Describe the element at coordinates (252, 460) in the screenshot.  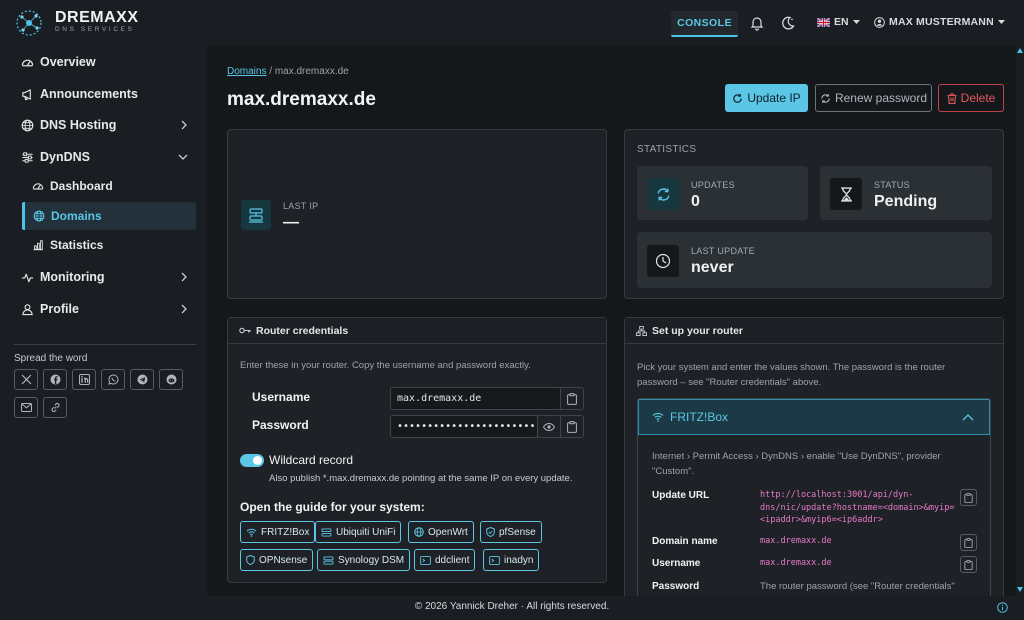
I see `wildcard-toggle` at that location.